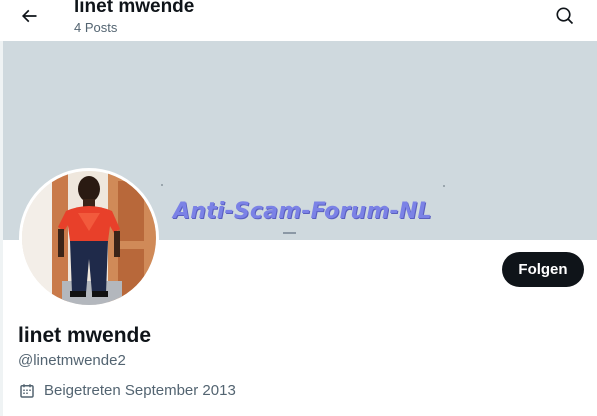  What do you see at coordinates (72, 360) in the screenshot?
I see `profile-handle: @linetmwende2` at bounding box center [72, 360].